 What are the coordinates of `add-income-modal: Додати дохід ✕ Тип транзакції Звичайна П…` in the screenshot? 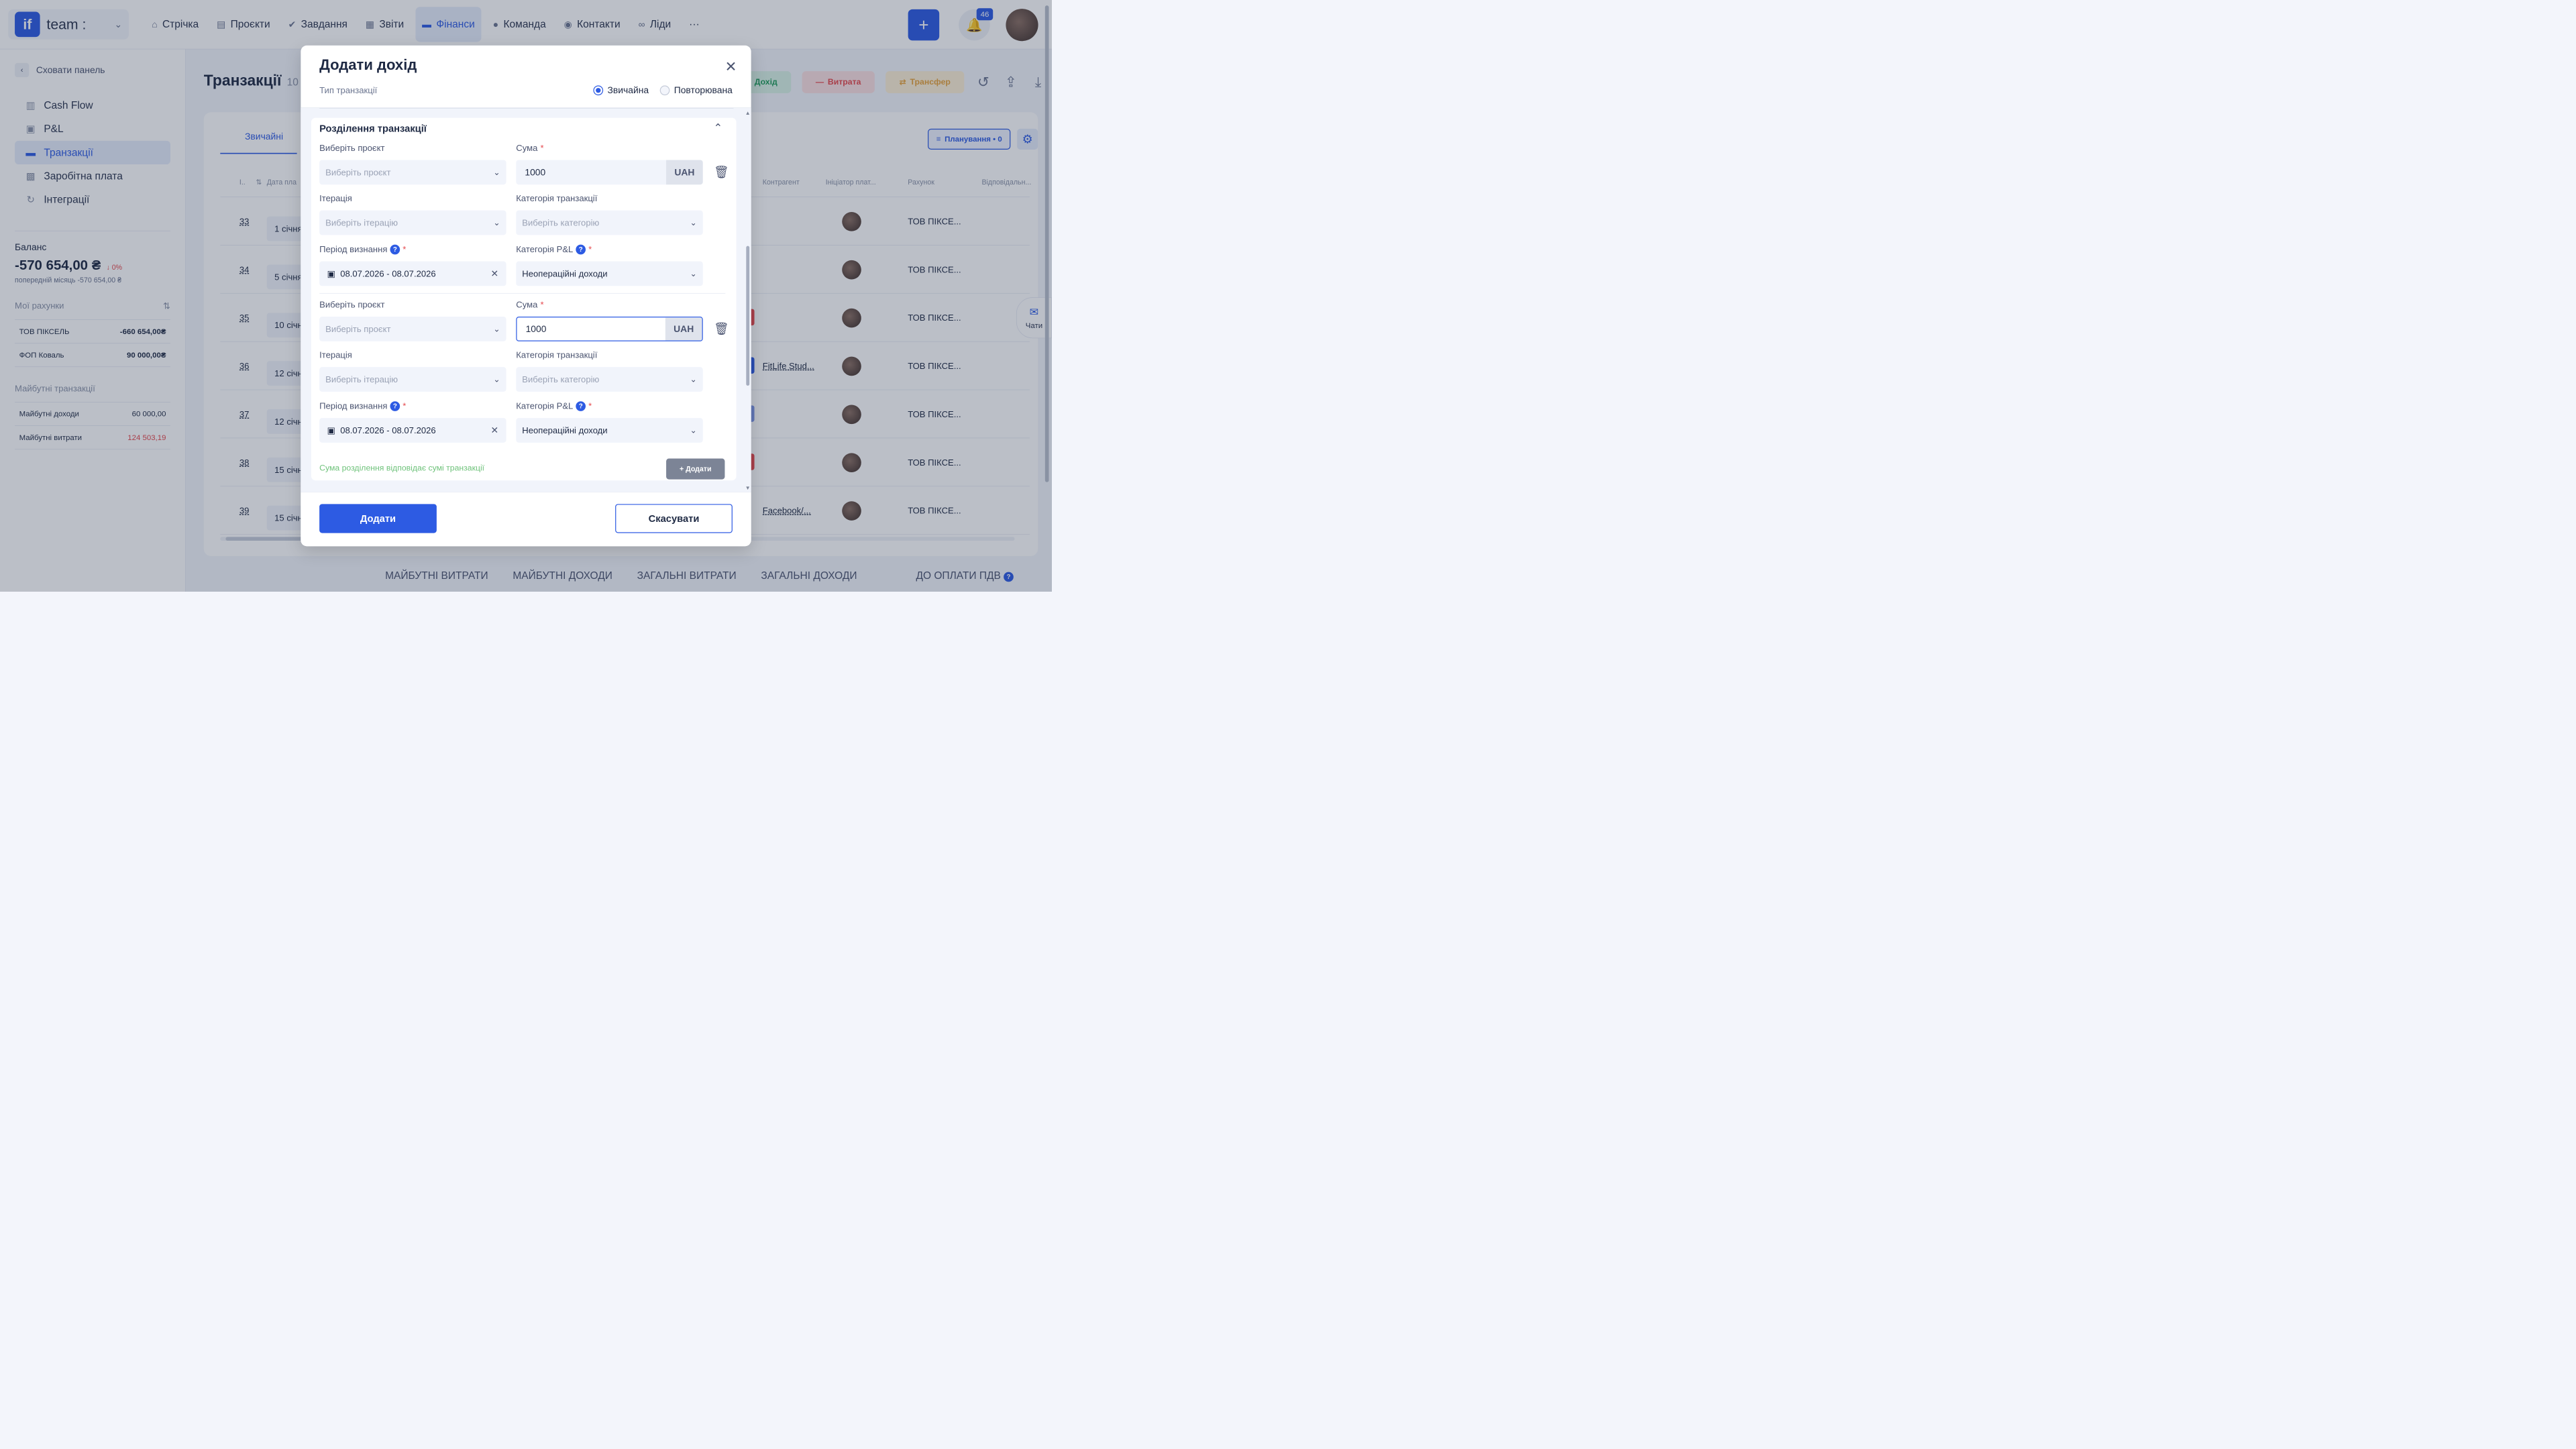 It's located at (526, 296).